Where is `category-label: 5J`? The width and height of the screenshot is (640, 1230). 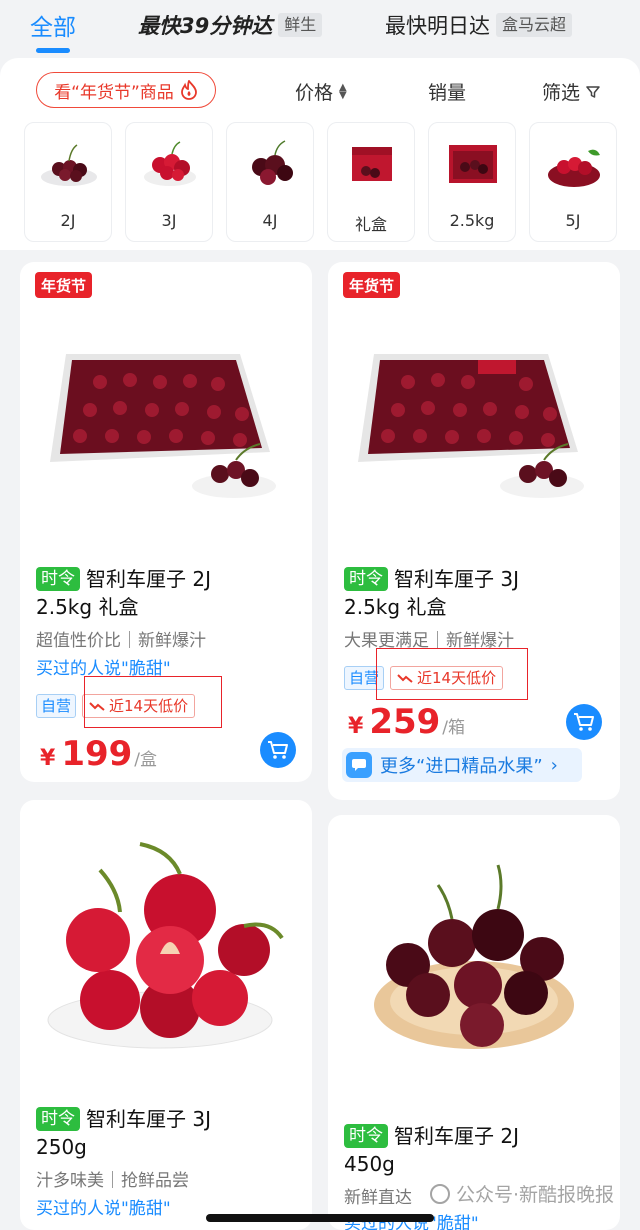 category-label: 5J is located at coordinates (573, 220).